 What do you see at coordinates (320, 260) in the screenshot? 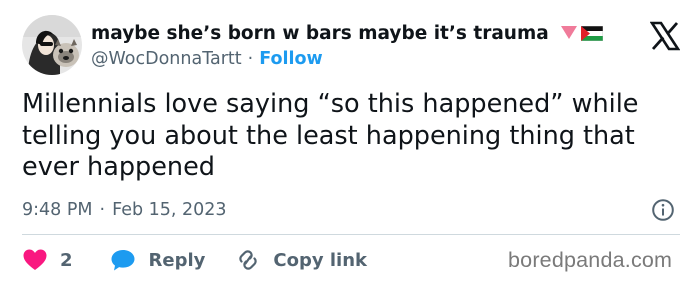
I see `copy-link-label: Copy link` at bounding box center [320, 260].